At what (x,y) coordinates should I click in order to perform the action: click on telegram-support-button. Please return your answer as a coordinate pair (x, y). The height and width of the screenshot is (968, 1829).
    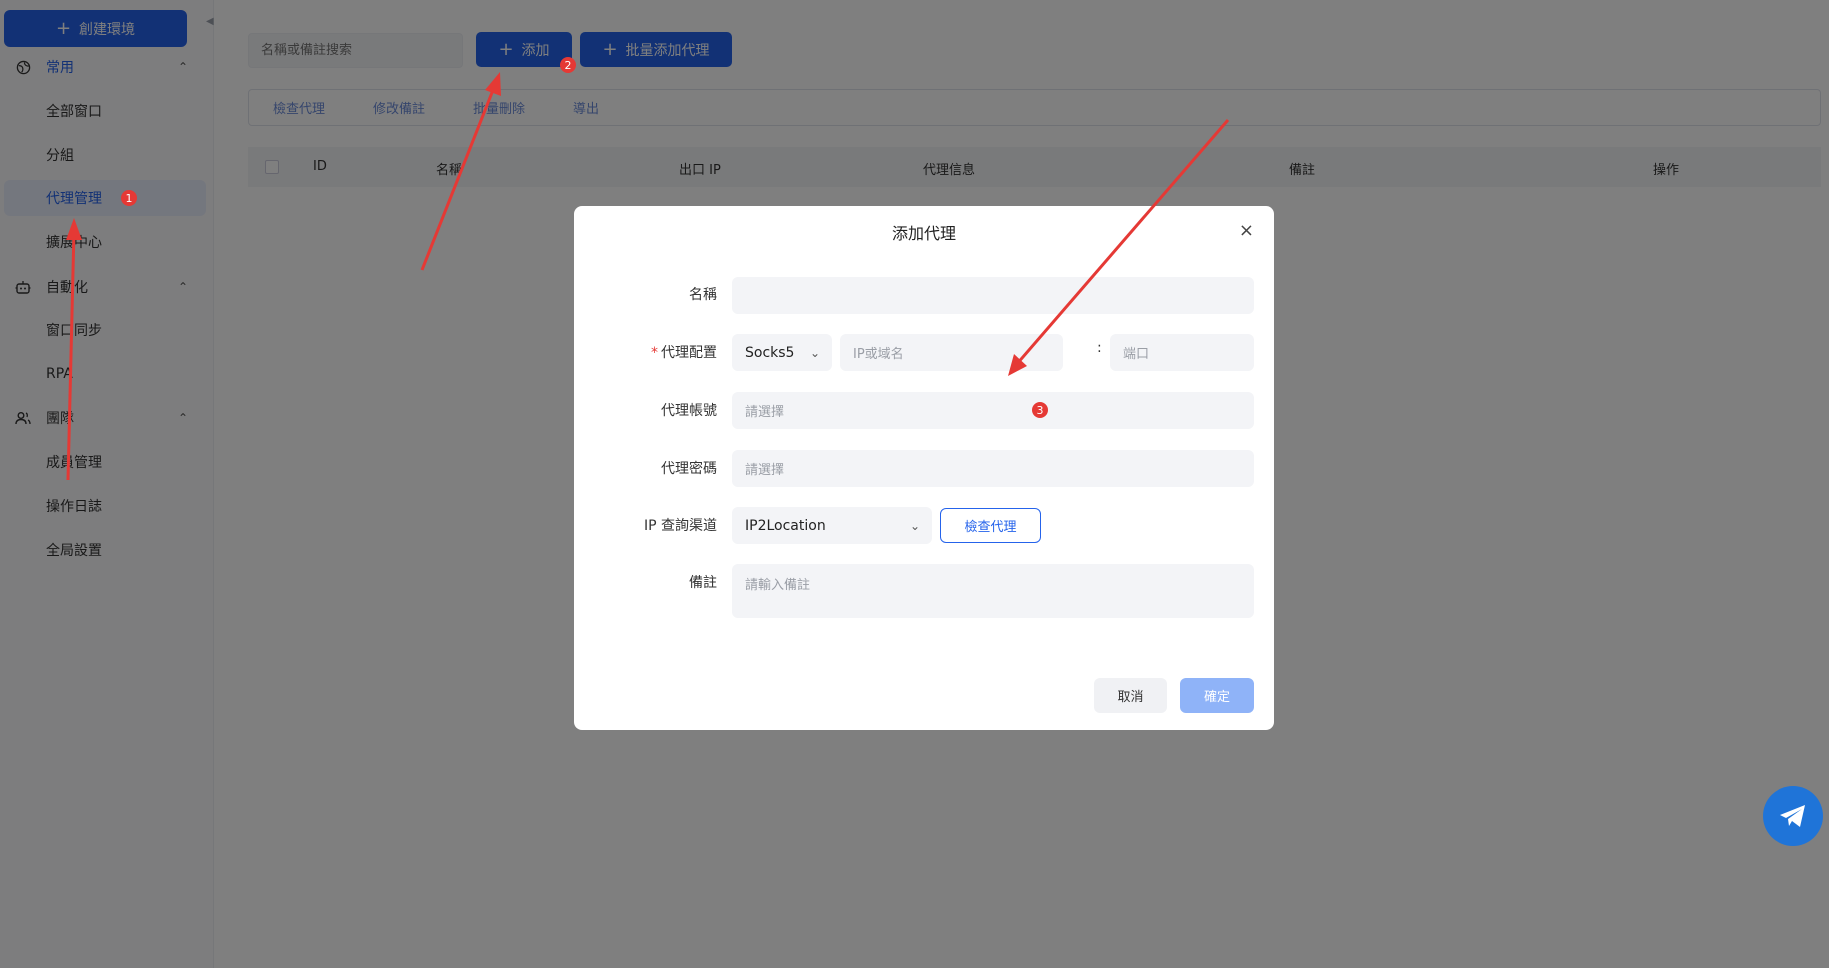
    Looking at the image, I should click on (1793, 816).